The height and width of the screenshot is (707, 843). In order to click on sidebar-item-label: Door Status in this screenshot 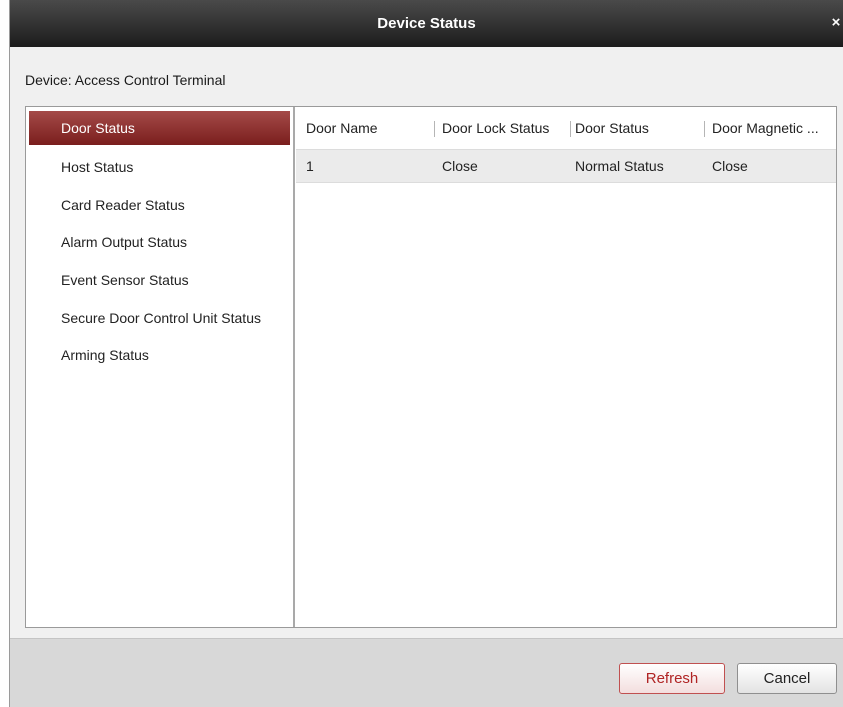, I will do `click(98, 128)`.